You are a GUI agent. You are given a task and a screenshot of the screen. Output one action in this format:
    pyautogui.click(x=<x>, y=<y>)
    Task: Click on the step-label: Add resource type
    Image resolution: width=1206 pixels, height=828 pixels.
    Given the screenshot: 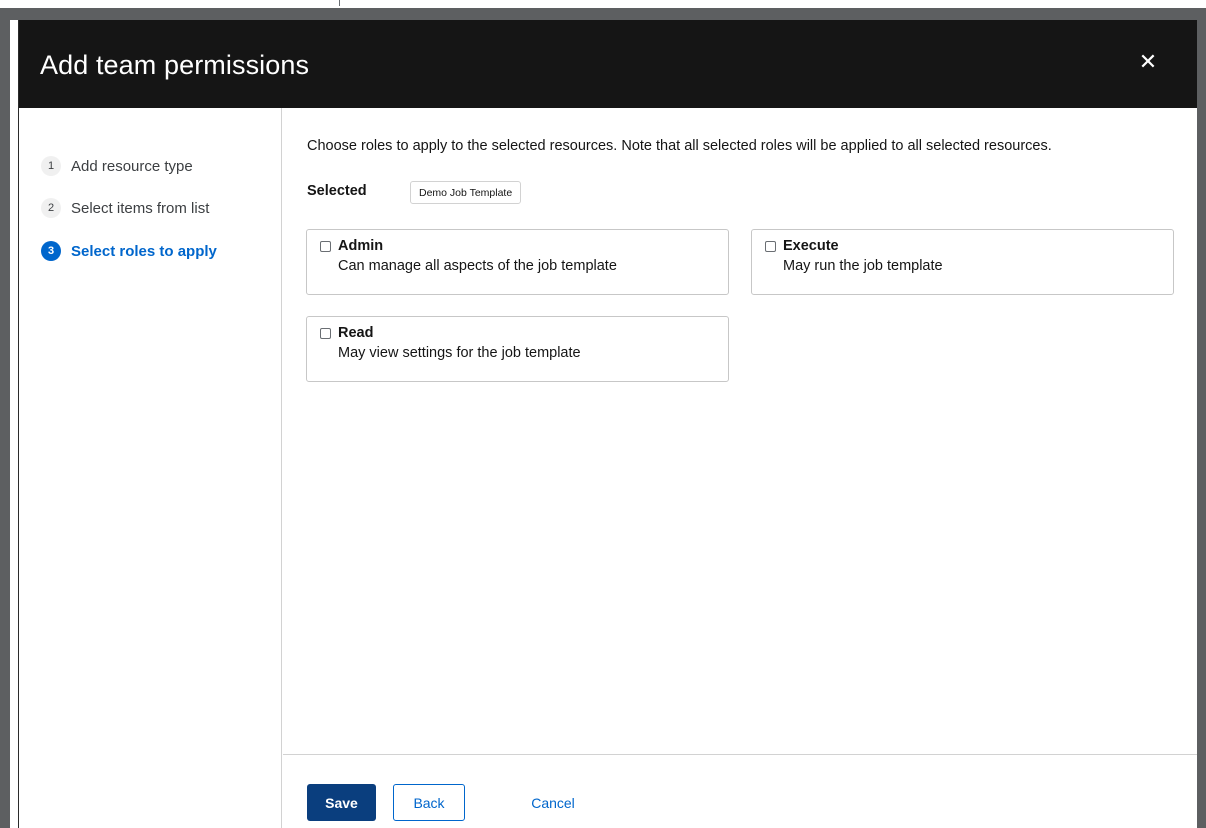 What is the action you would take?
    pyautogui.click(x=132, y=166)
    